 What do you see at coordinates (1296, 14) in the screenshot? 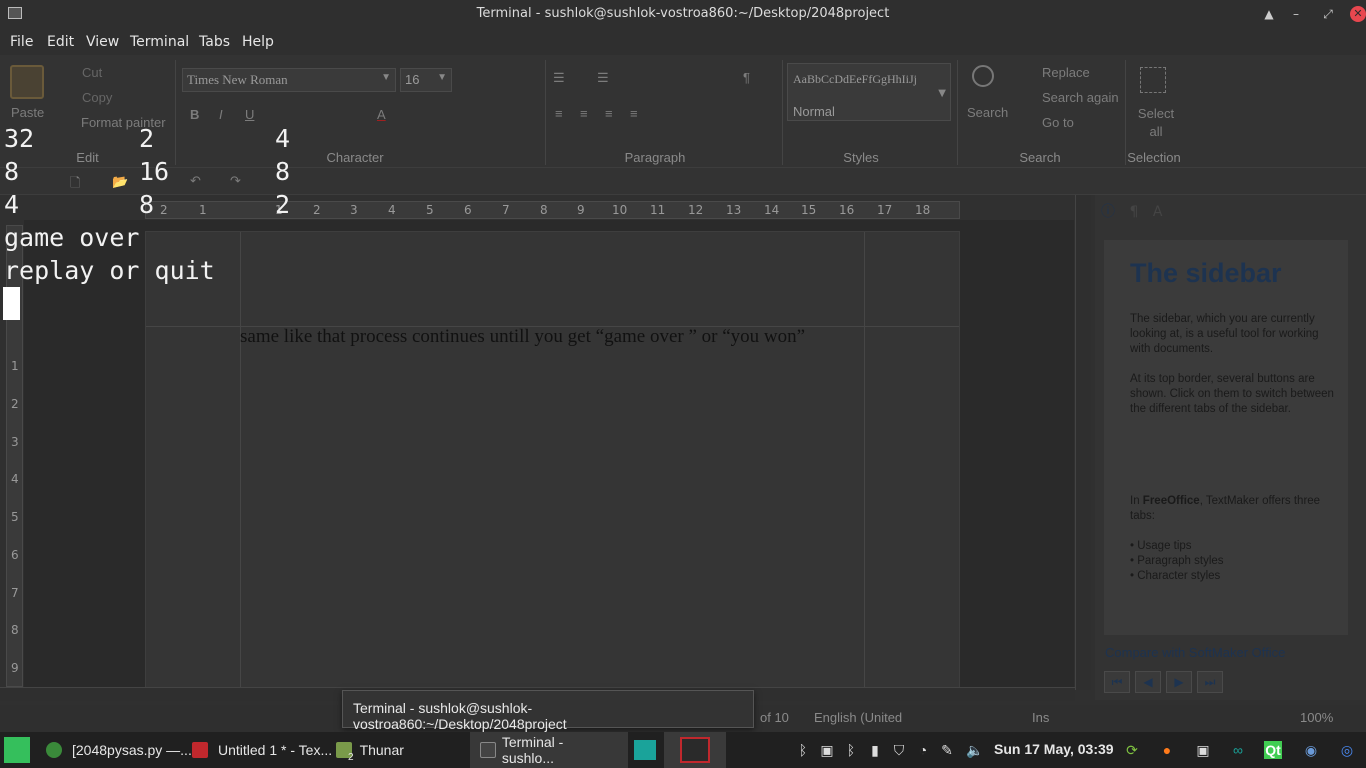
I see `minimize-icon: –` at bounding box center [1296, 14].